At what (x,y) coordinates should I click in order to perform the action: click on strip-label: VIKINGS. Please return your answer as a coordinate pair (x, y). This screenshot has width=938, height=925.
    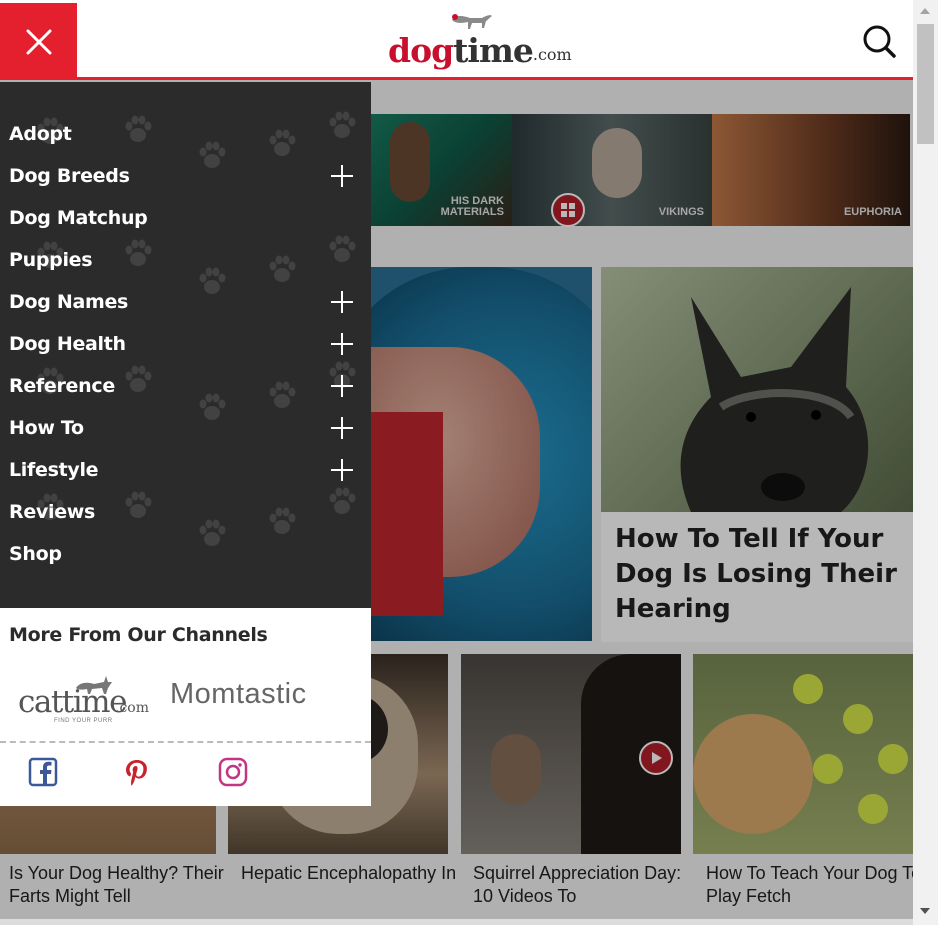
    Looking at the image, I should click on (681, 212).